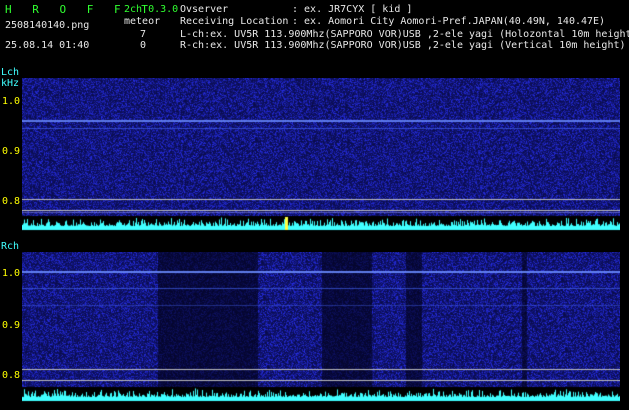 Image resolution: width=629 pixels, height=410 pixels. What do you see at coordinates (11, 201) in the screenshot?
I see `lch-freq-0-8: 0.8` at bounding box center [11, 201].